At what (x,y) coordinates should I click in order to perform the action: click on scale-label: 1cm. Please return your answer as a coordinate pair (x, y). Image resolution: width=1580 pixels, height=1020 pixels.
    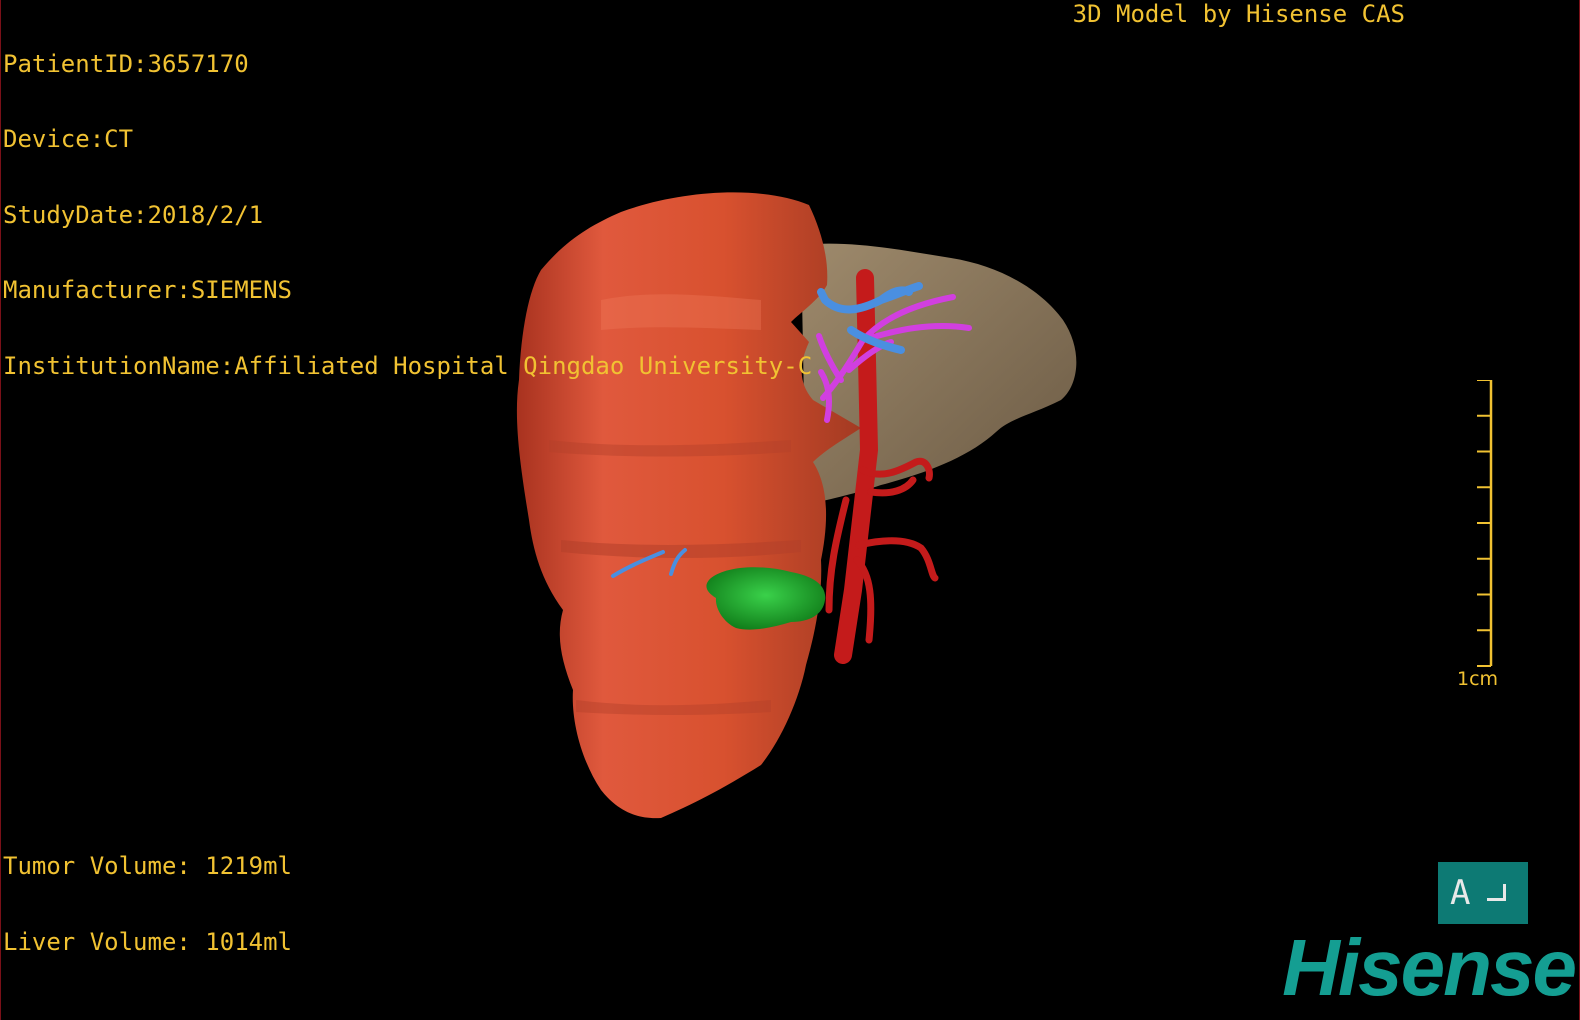
    Looking at the image, I should click on (1478, 679).